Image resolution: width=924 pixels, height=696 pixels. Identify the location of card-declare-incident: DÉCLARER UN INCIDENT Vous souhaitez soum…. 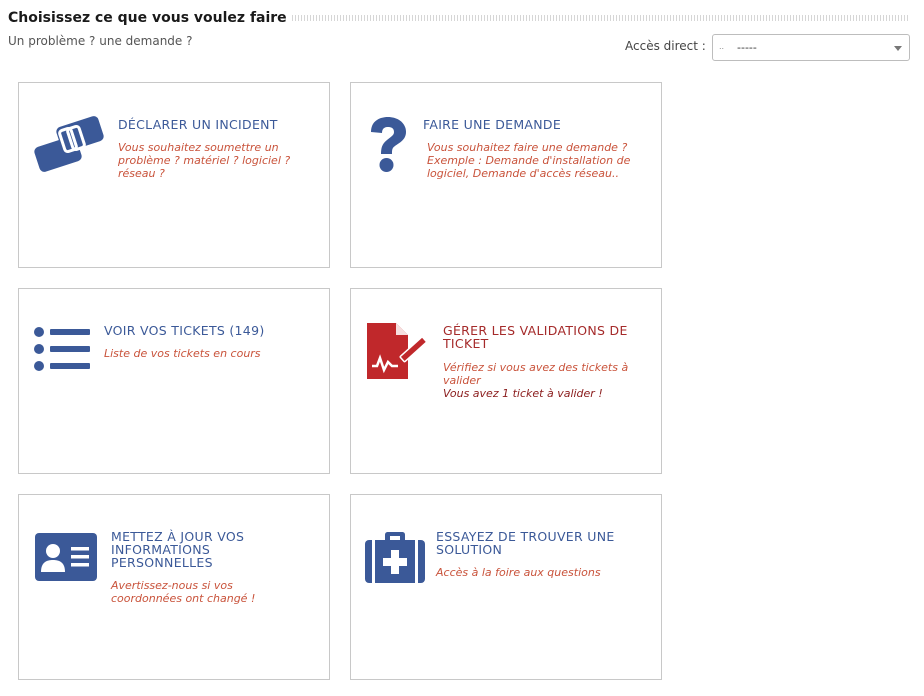
(174, 175).